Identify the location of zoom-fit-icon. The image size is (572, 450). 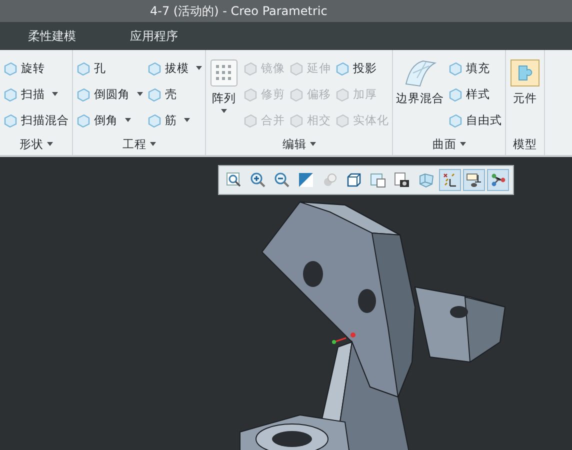
(234, 180).